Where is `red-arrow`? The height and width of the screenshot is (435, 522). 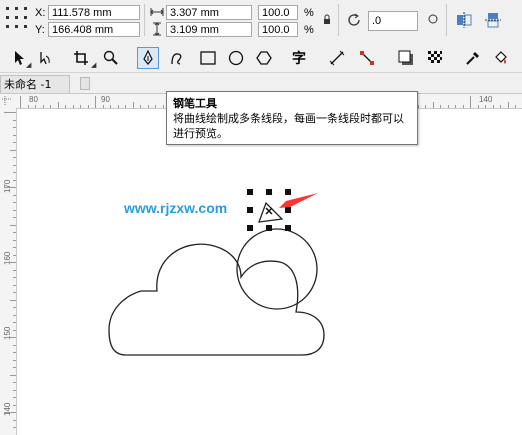
red-arrow is located at coordinates (298, 200).